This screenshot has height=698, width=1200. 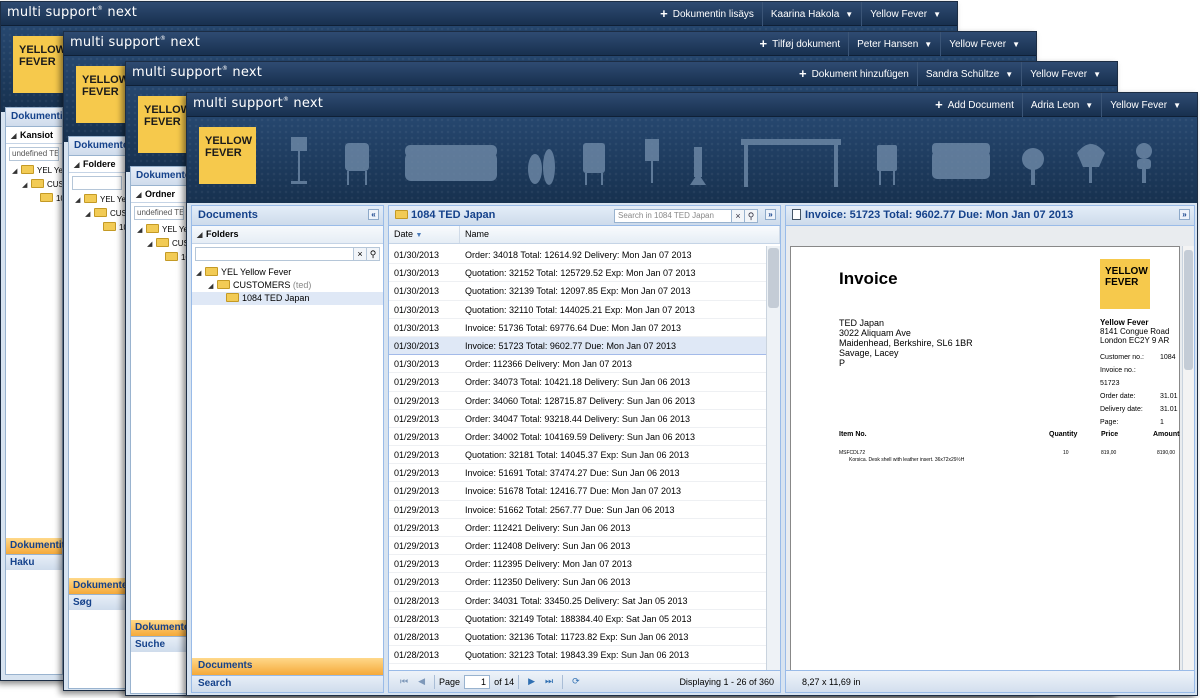 What do you see at coordinates (1166, 453) in the screenshot?
I see `item-amount: 8190,00` at bounding box center [1166, 453].